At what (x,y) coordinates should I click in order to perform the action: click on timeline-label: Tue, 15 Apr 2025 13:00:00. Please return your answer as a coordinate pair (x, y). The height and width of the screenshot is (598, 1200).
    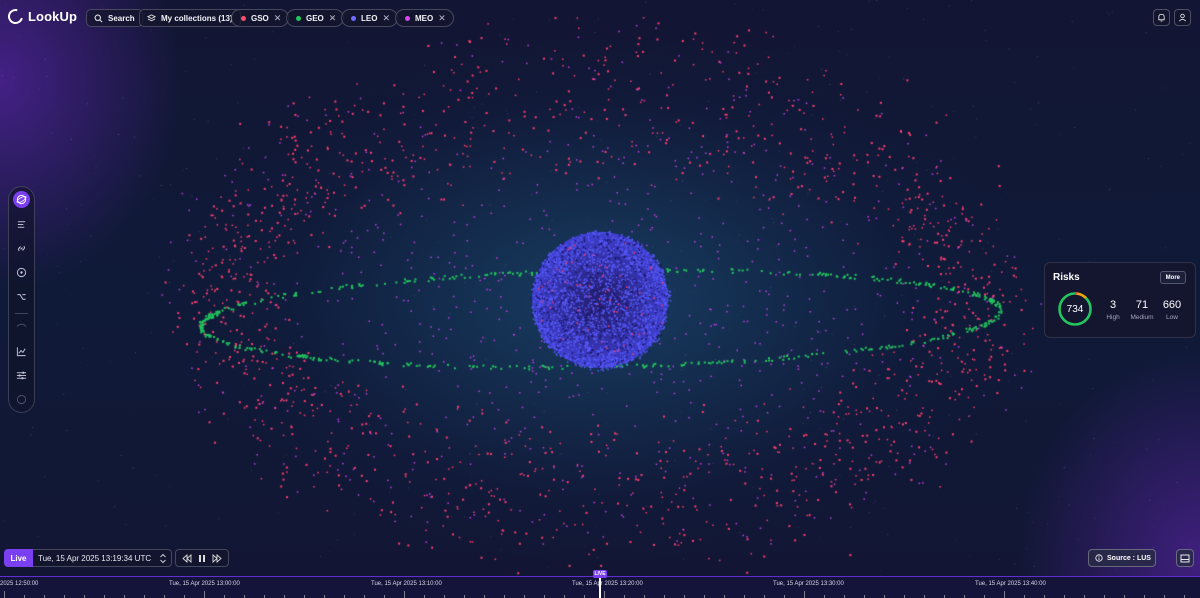
    Looking at the image, I should click on (204, 584).